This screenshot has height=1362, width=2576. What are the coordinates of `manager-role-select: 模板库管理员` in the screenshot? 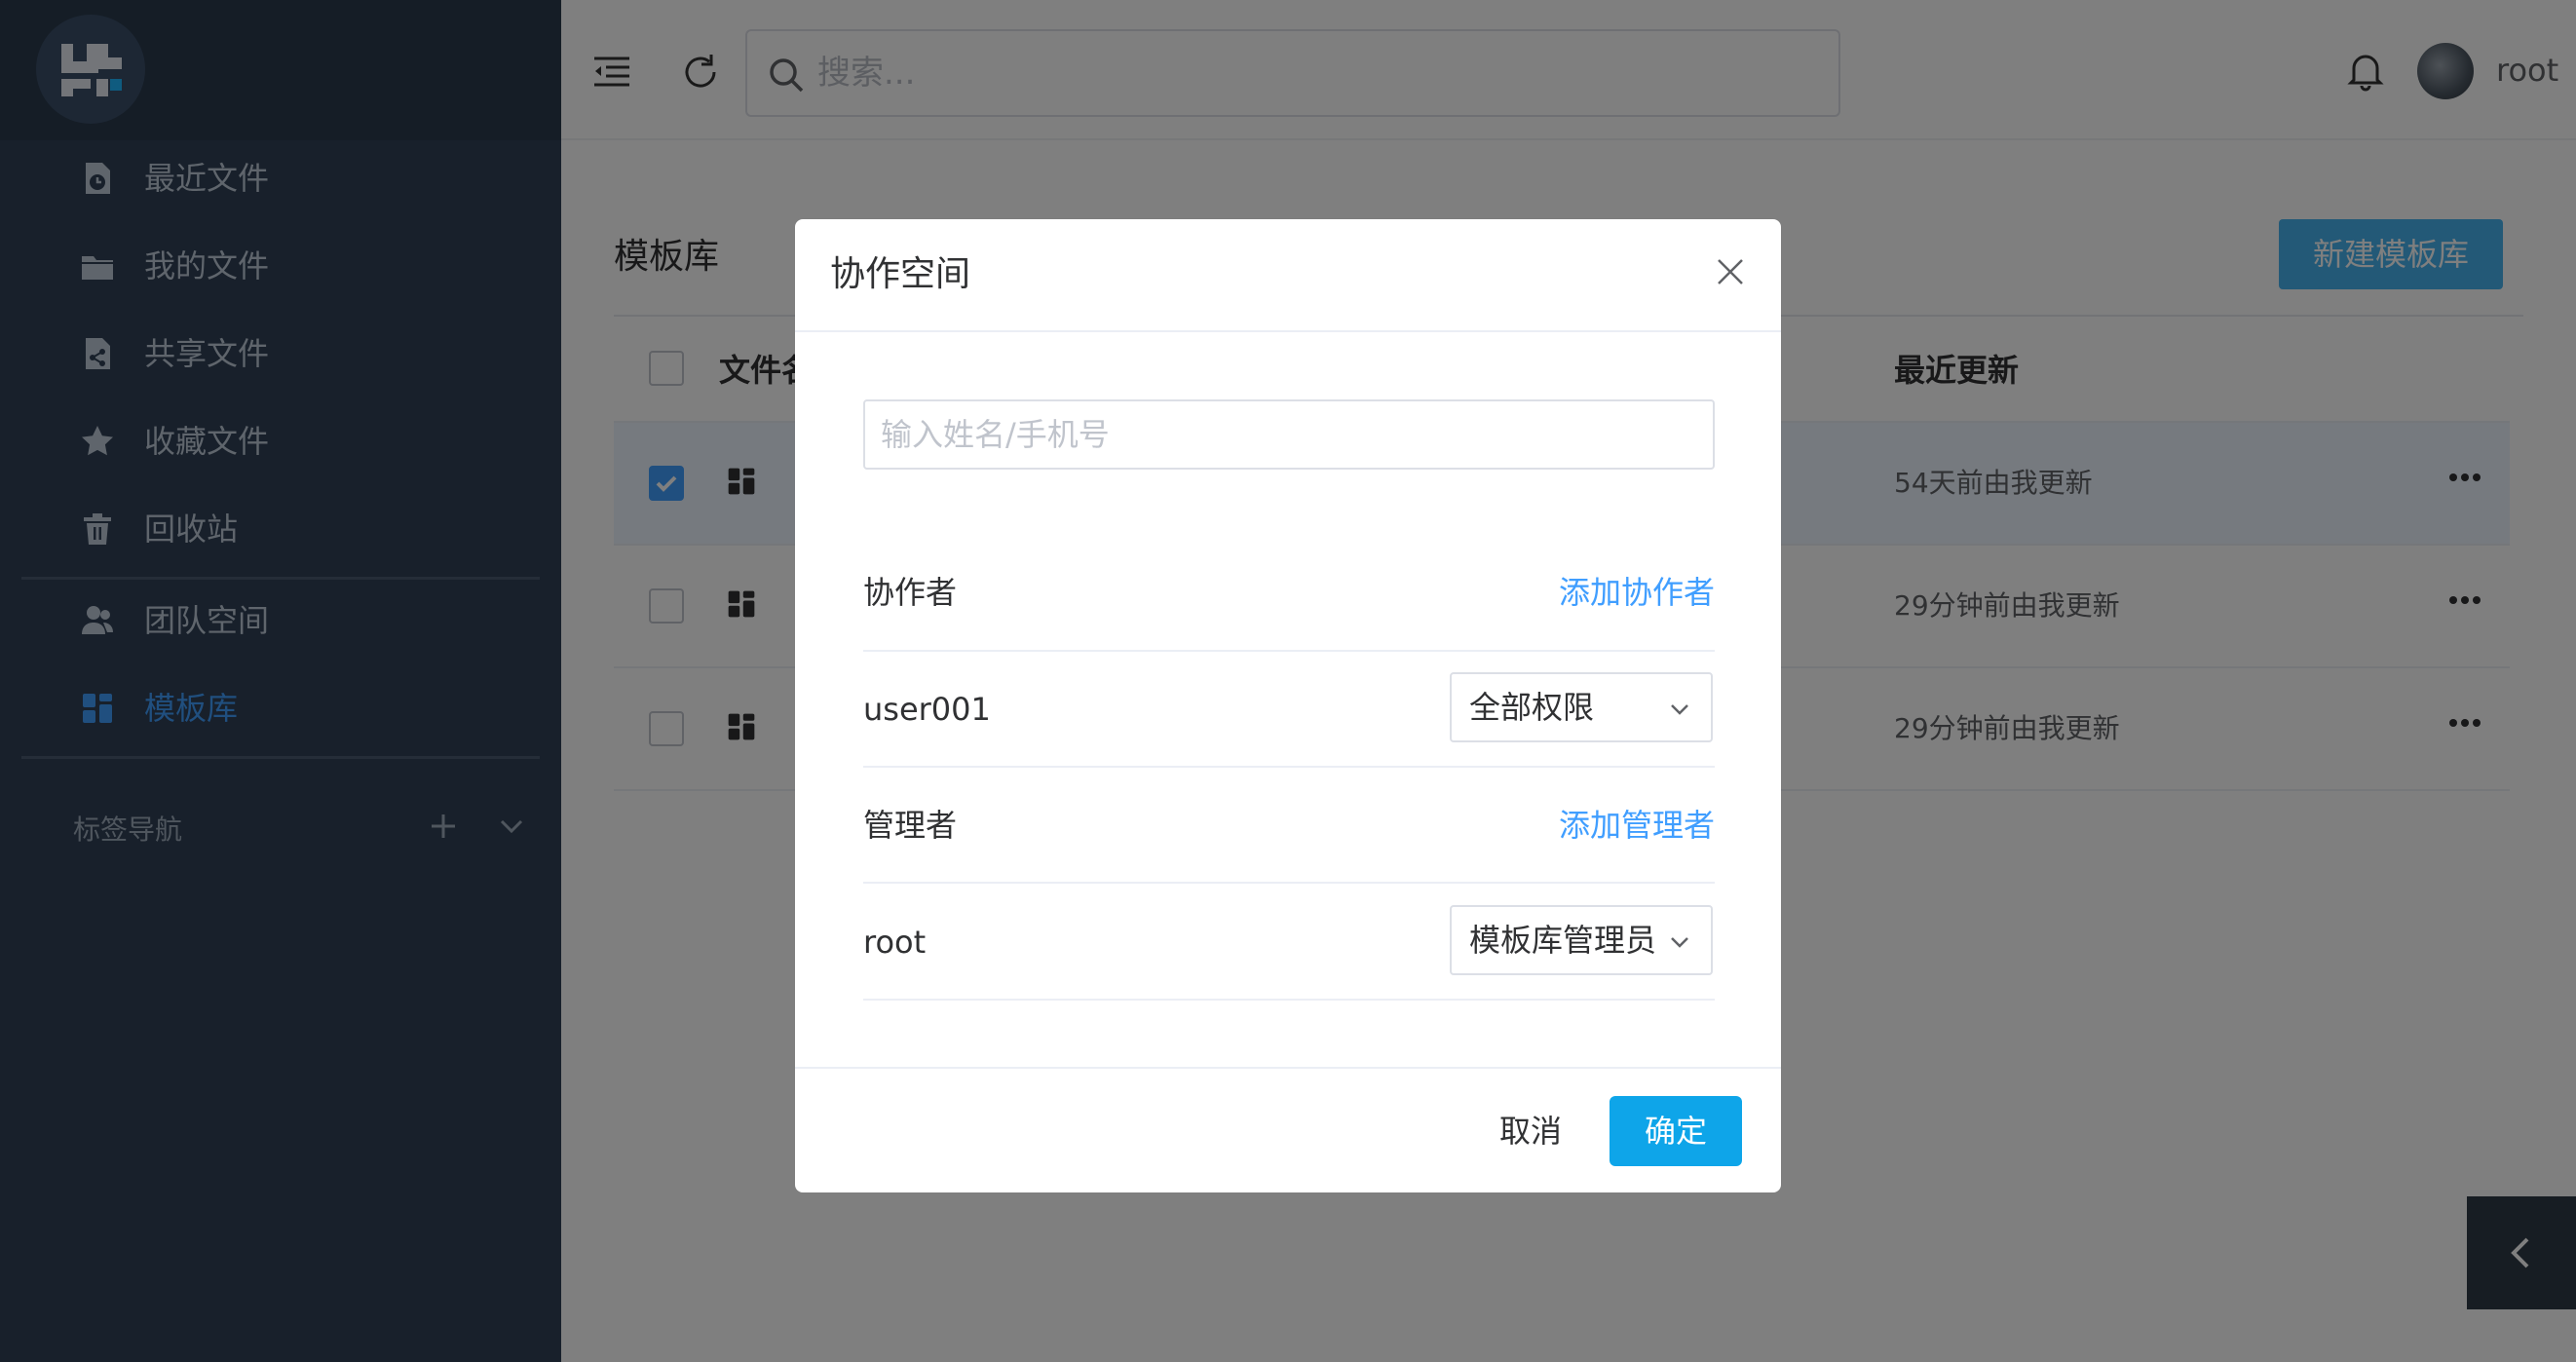 It's located at (1581, 940).